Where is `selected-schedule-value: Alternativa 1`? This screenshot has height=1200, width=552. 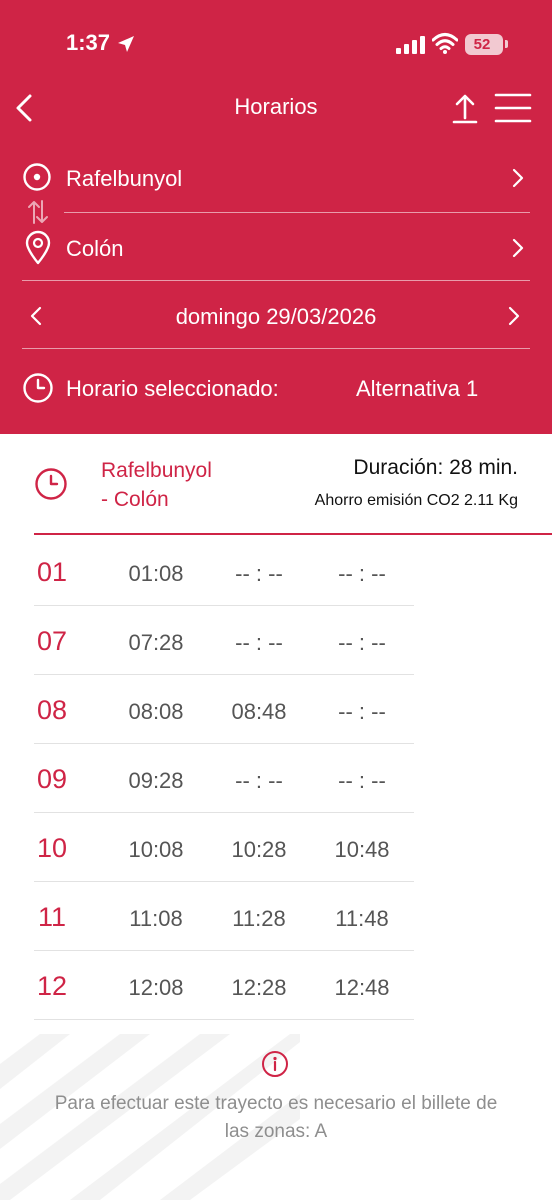 selected-schedule-value: Alternativa 1 is located at coordinates (417, 388).